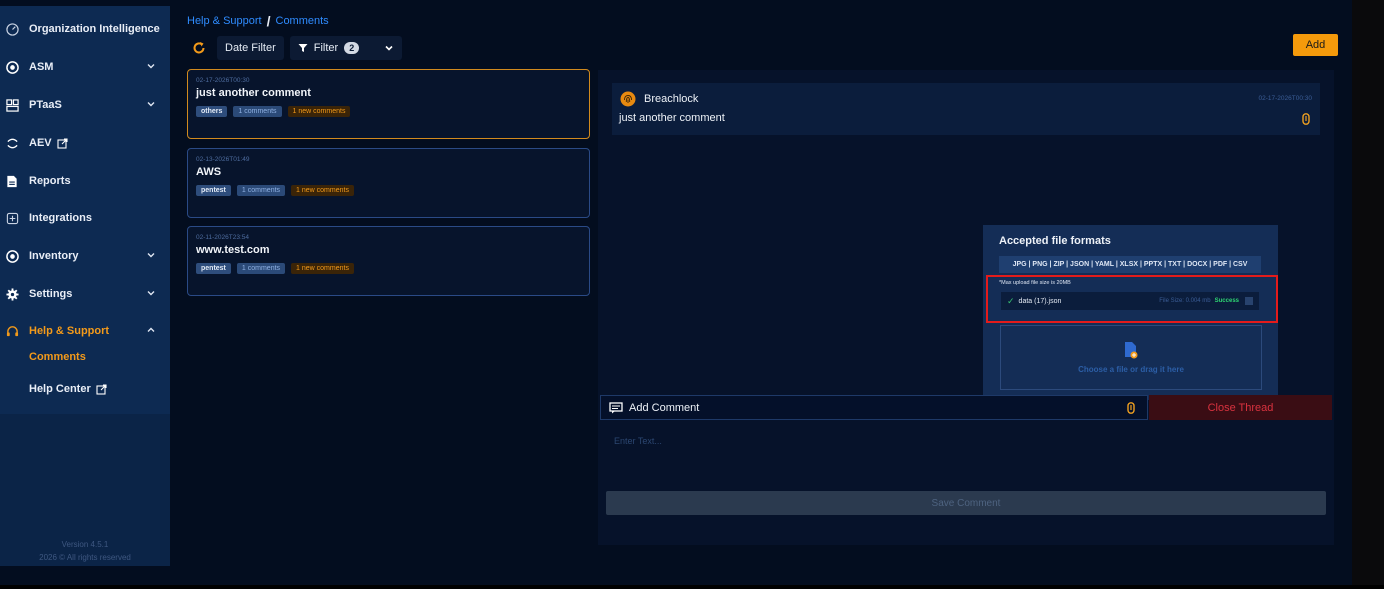  What do you see at coordinates (60, 218) in the screenshot?
I see `sidebar-item-label: Integrations` at bounding box center [60, 218].